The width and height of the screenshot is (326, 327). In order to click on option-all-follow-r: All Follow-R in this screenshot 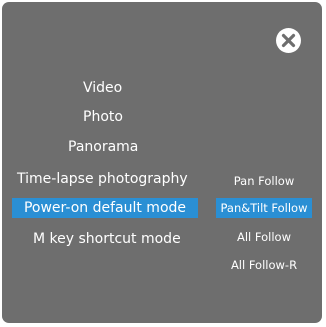, I will do `click(264, 265)`.